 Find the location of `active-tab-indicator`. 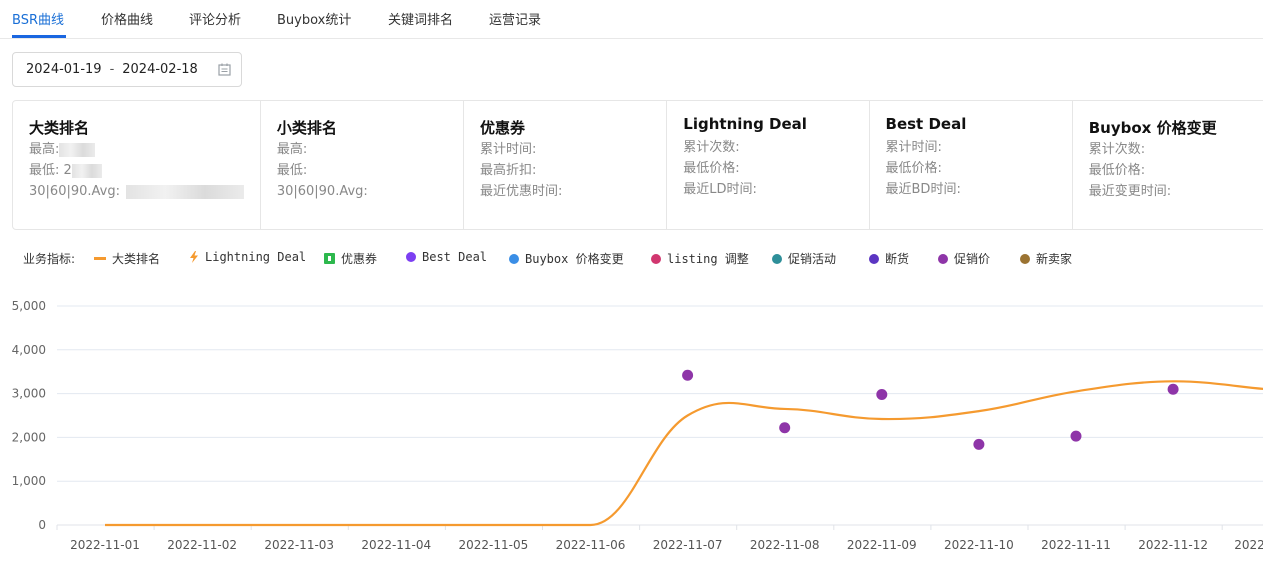

active-tab-indicator is located at coordinates (39, 36).